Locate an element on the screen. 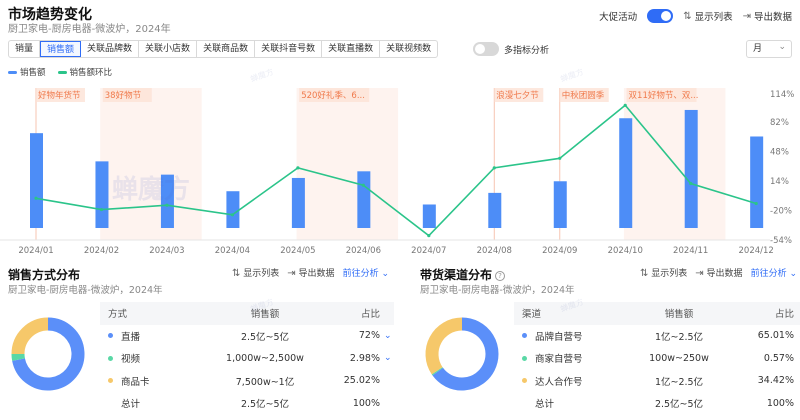  tab-product-count: 关联商品数 is located at coordinates (226, 49).